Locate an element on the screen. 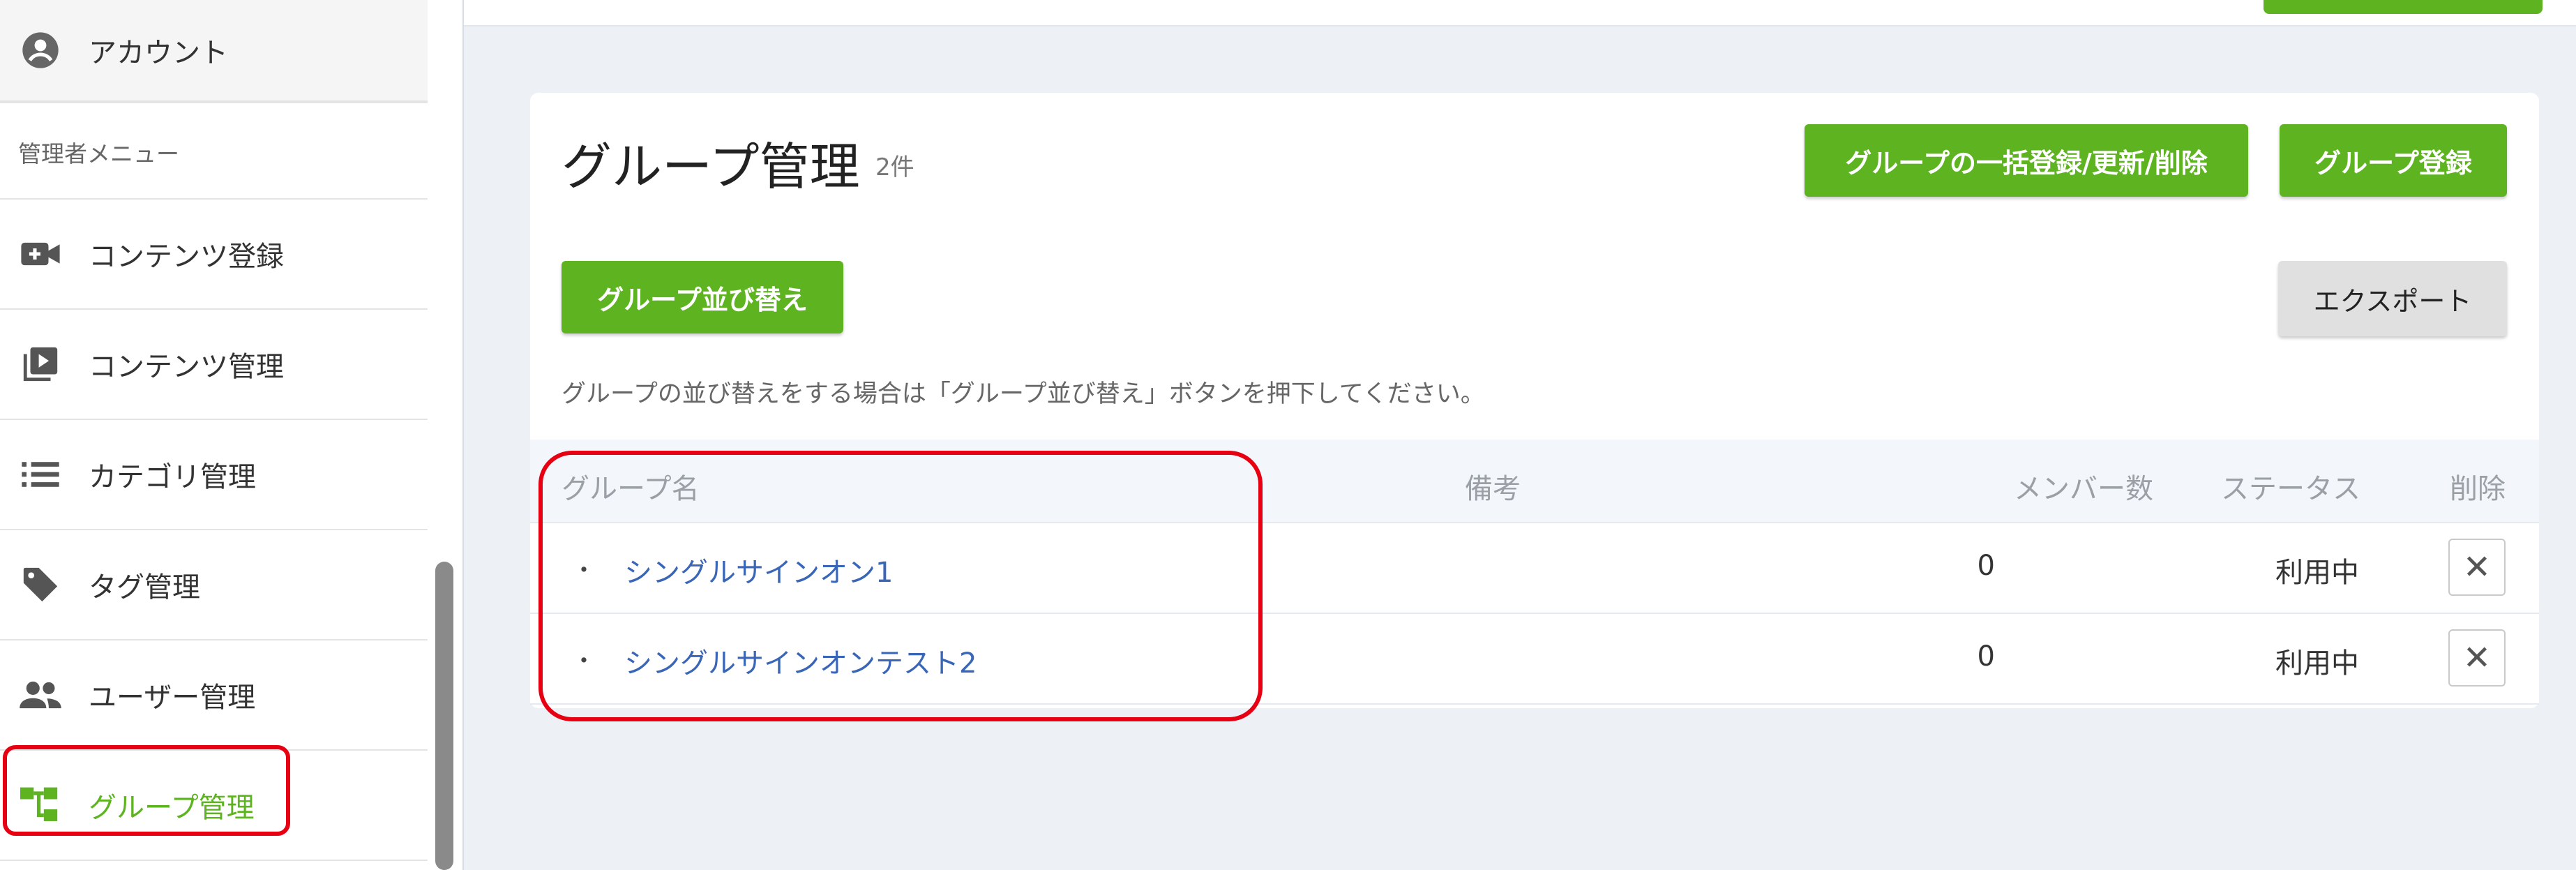 The image size is (2576, 870). top-bar is located at coordinates (1520, 14).